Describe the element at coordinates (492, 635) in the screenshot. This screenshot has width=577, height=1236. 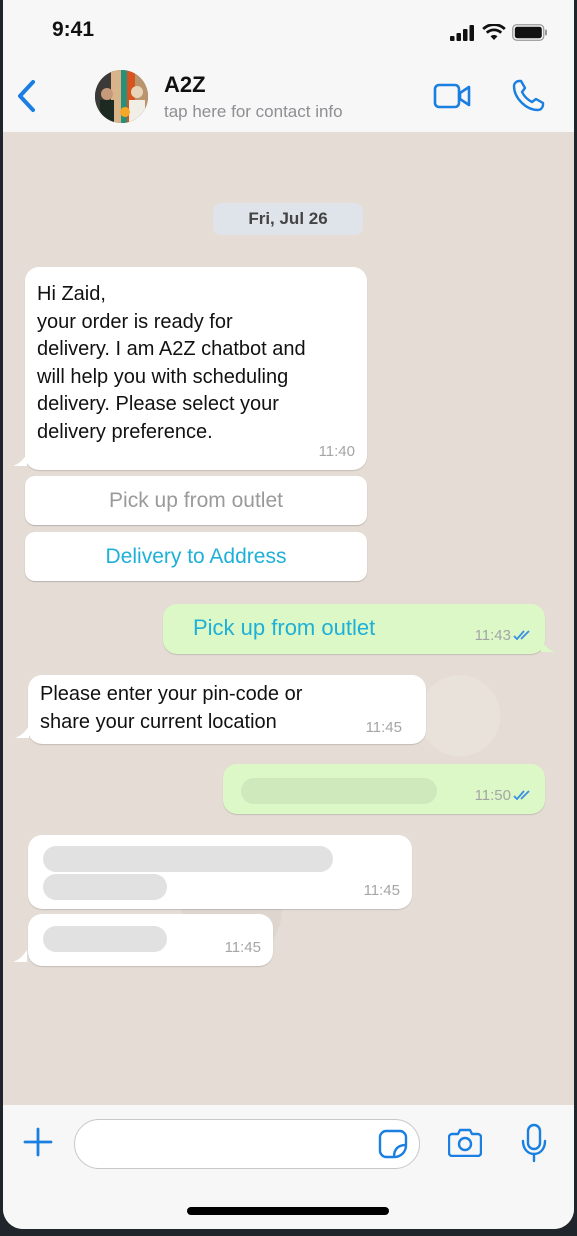
I see `message-time: 11:43` at that location.